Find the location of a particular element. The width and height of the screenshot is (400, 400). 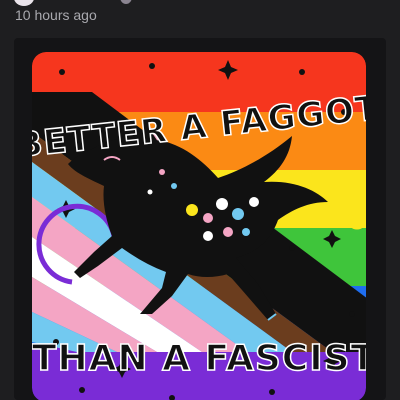

post-header: 10 hours ago is located at coordinates (200, 17).